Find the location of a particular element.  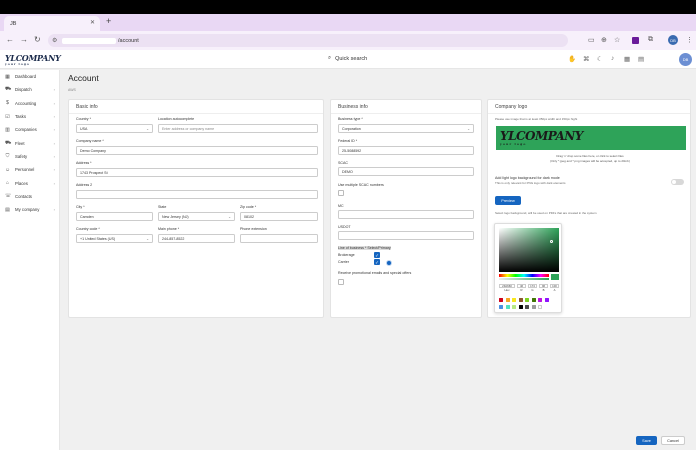

sidebar-item-tasks: ☑ Tasks › is located at coordinates (29, 116).